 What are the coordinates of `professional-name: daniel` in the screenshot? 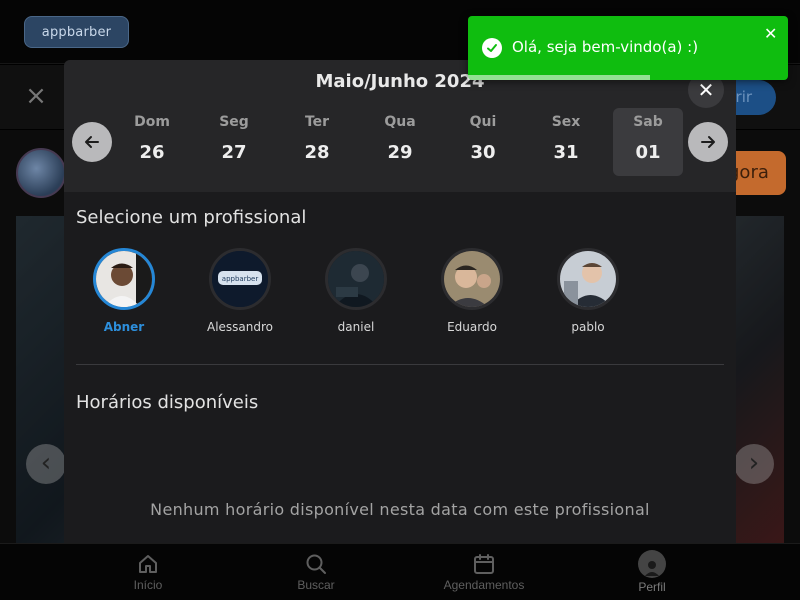 It's located at (356, 327).